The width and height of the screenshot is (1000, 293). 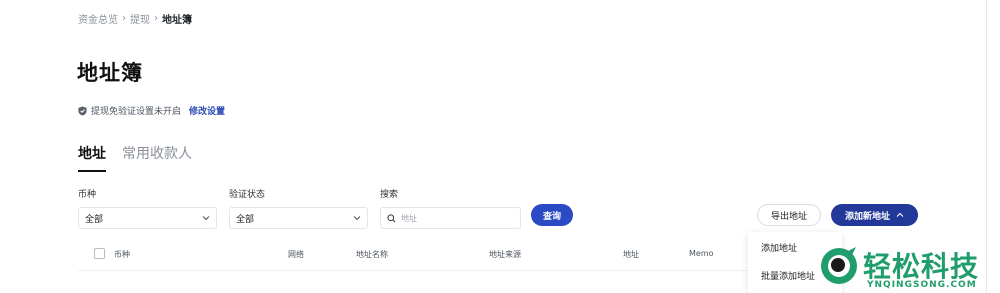 I want to click on column-memo: Memo, so click(x=701, y=253).